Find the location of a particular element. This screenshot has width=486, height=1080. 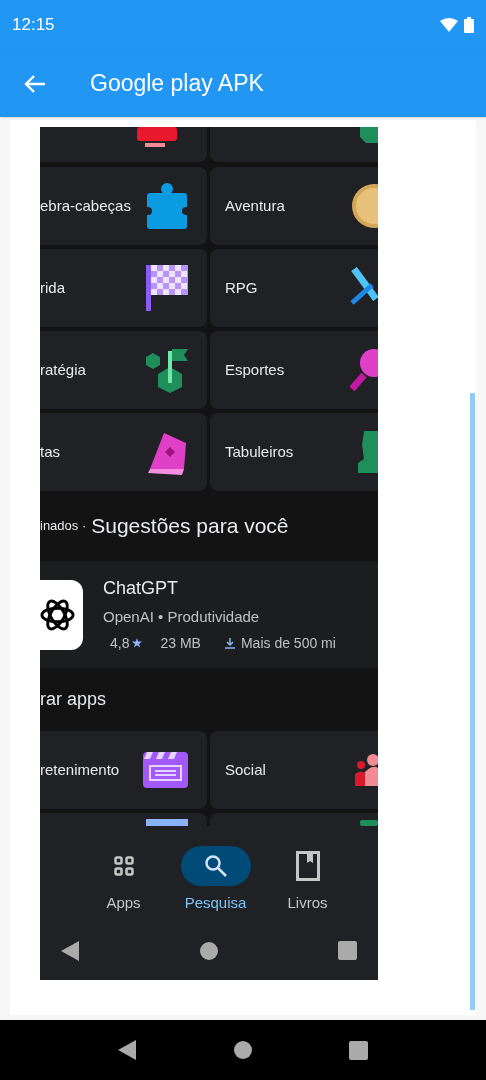

category-tile: rida is located at coordinates (123, 288).